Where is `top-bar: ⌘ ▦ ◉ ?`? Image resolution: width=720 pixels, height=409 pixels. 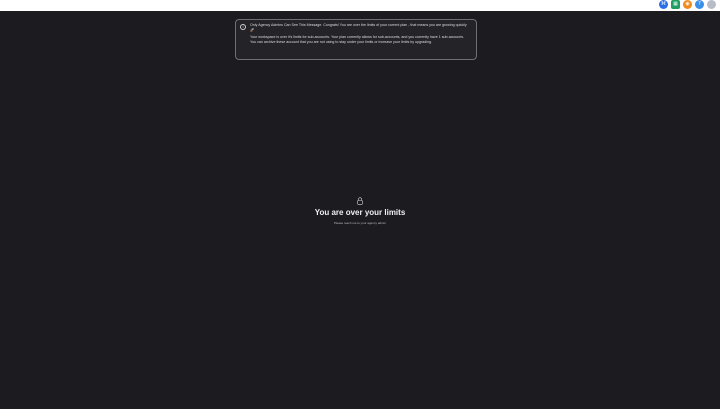
top-bar: ⌘ ▦ ◉ ? is located at coordinates (360, 5).